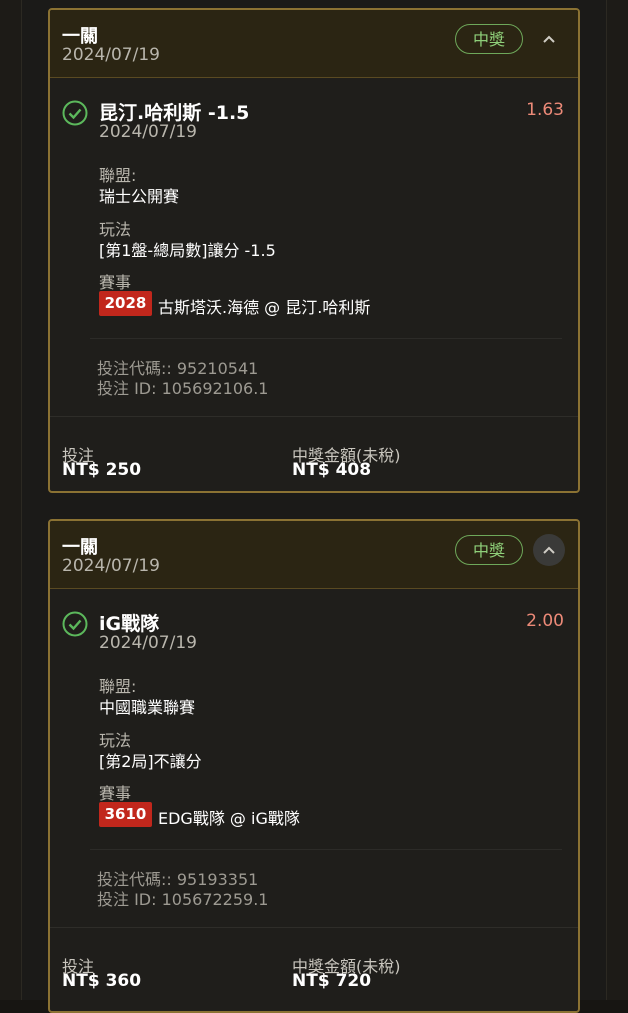 The image size is (628, 1013). I want to click on left-gutter, so click(11, 500).